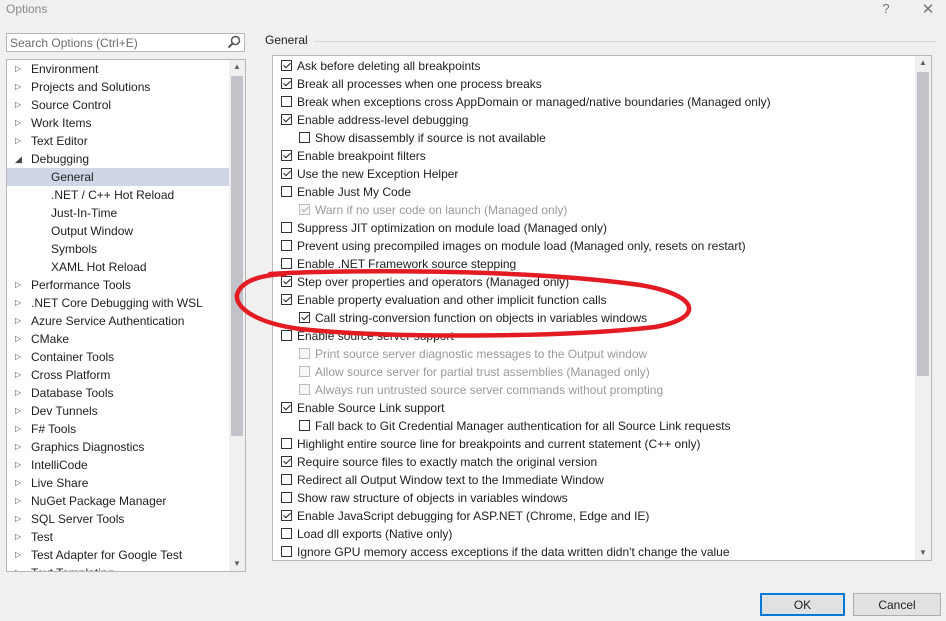  Describe the element at coordinates (118, 501) in the screenshot. I see `tree-item: ▷ NuGet Package Manager` at that location.